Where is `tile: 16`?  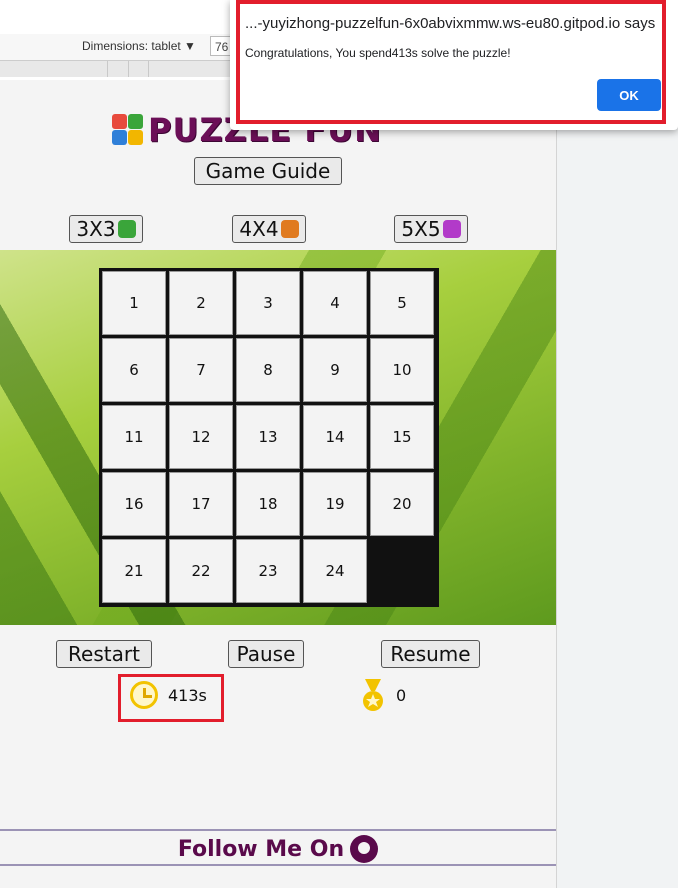
tile: 16 is located at coordinates (134, 504).